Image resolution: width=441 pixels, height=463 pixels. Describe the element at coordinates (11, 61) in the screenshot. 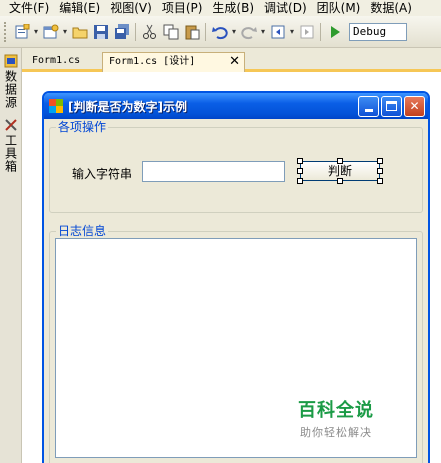

I see `datasource-icon` at that location.